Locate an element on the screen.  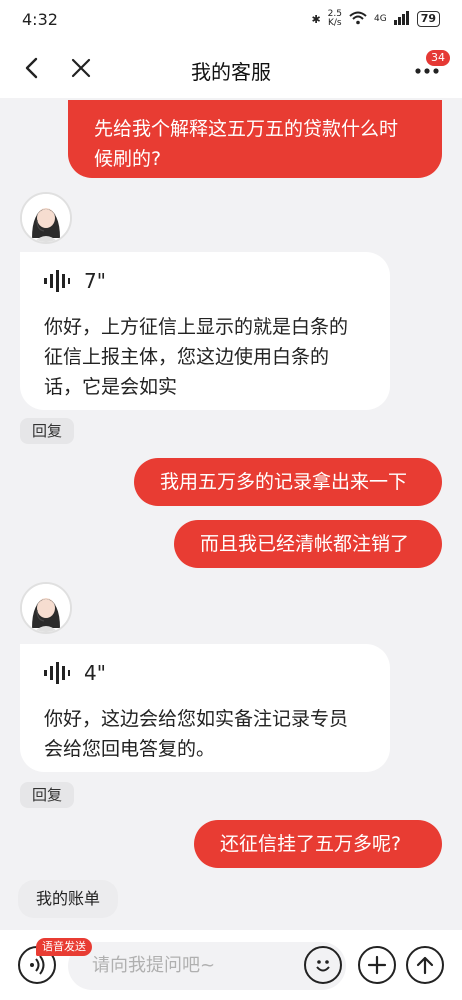
voice-duration: 7" is located at coordinates (95, 281).